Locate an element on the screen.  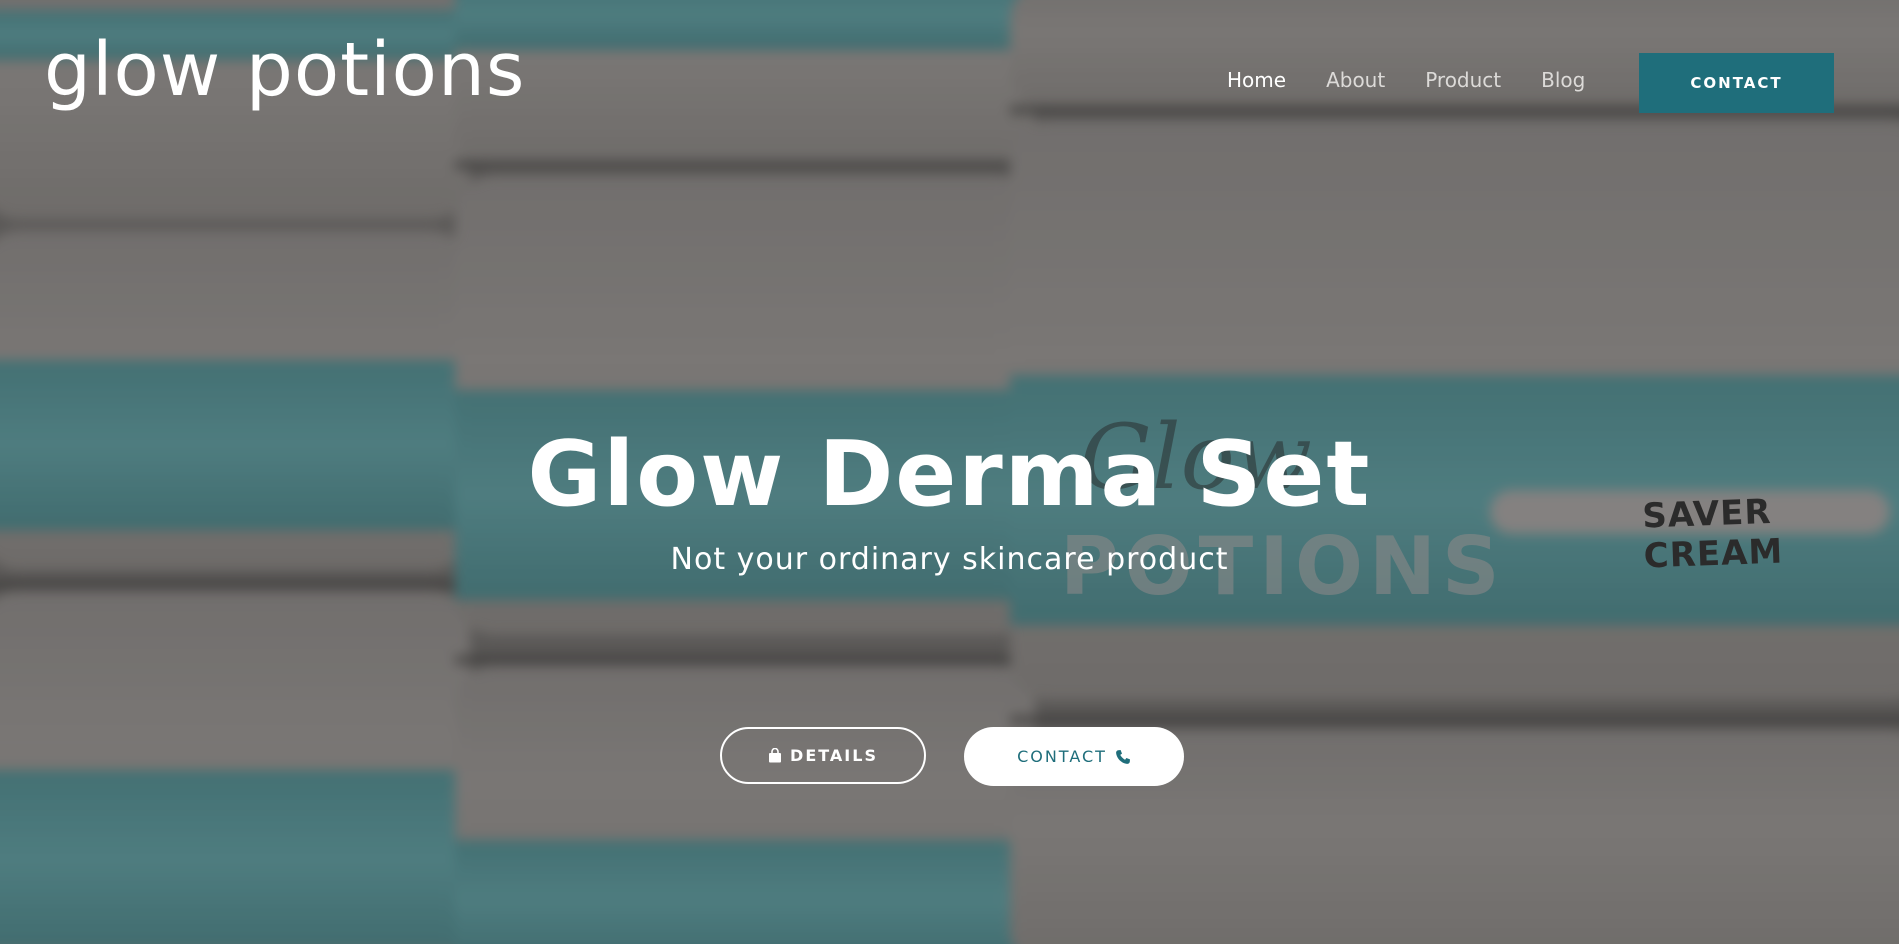
main-nav: Home About Product Blog is located at coordinates (1406, 80).